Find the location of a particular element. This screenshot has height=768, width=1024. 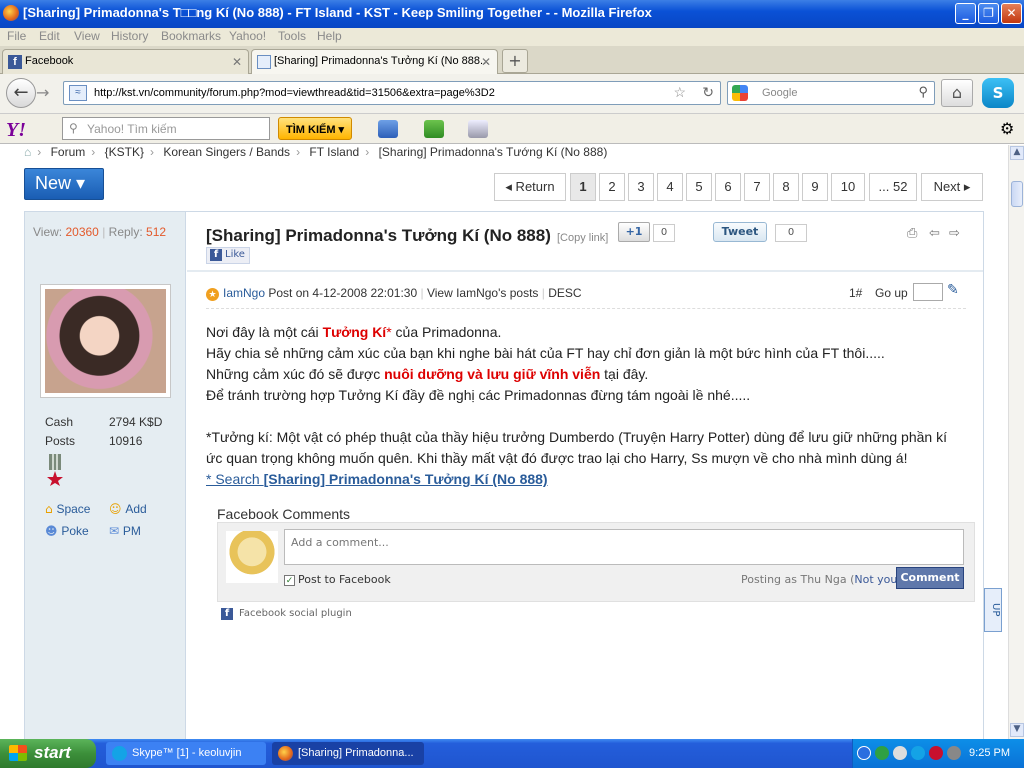

page-7: 7 is located at coordinates (757, 187).